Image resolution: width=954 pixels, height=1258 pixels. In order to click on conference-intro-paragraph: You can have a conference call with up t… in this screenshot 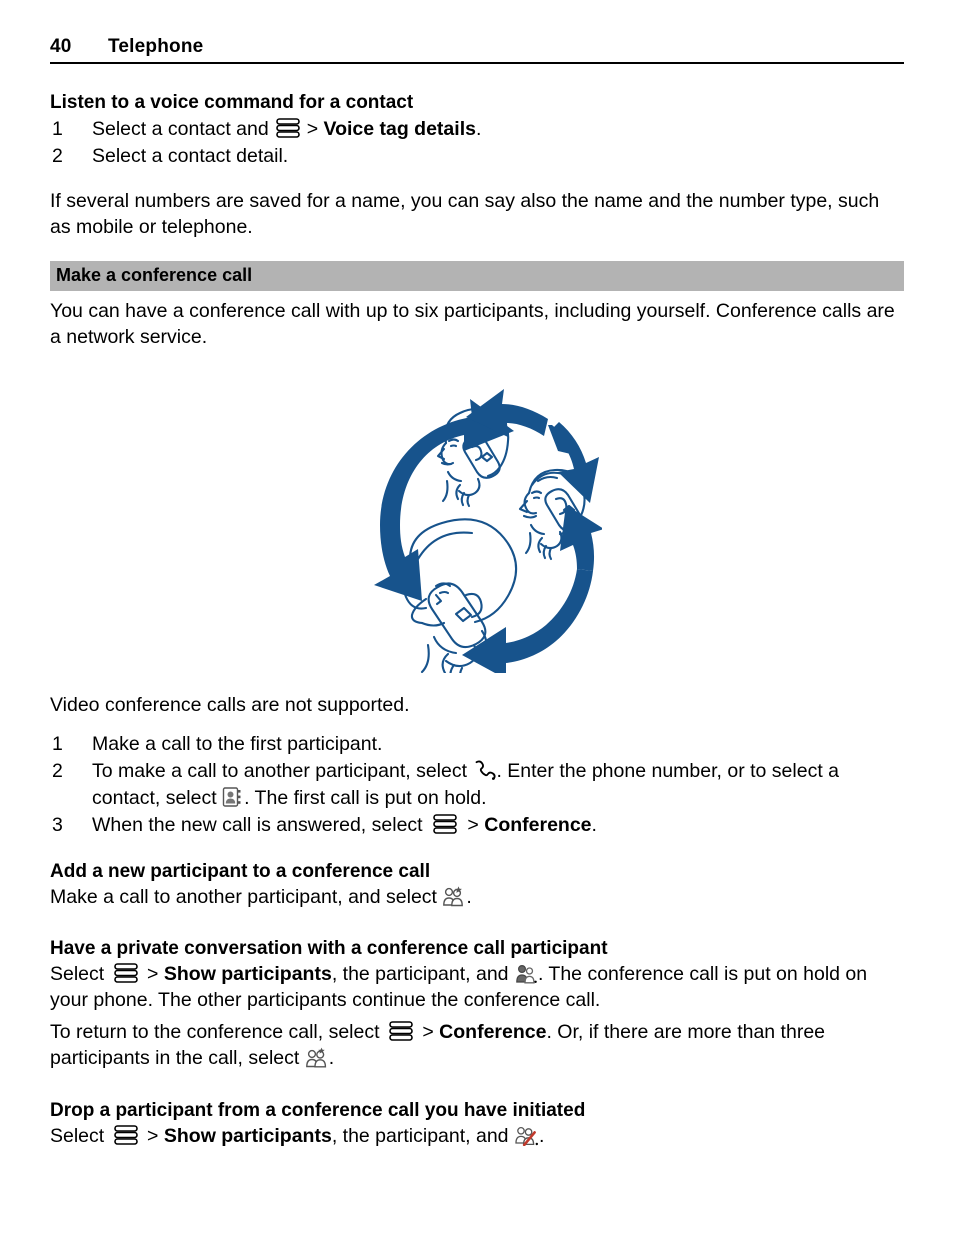, I will do `click(472, 324)`.